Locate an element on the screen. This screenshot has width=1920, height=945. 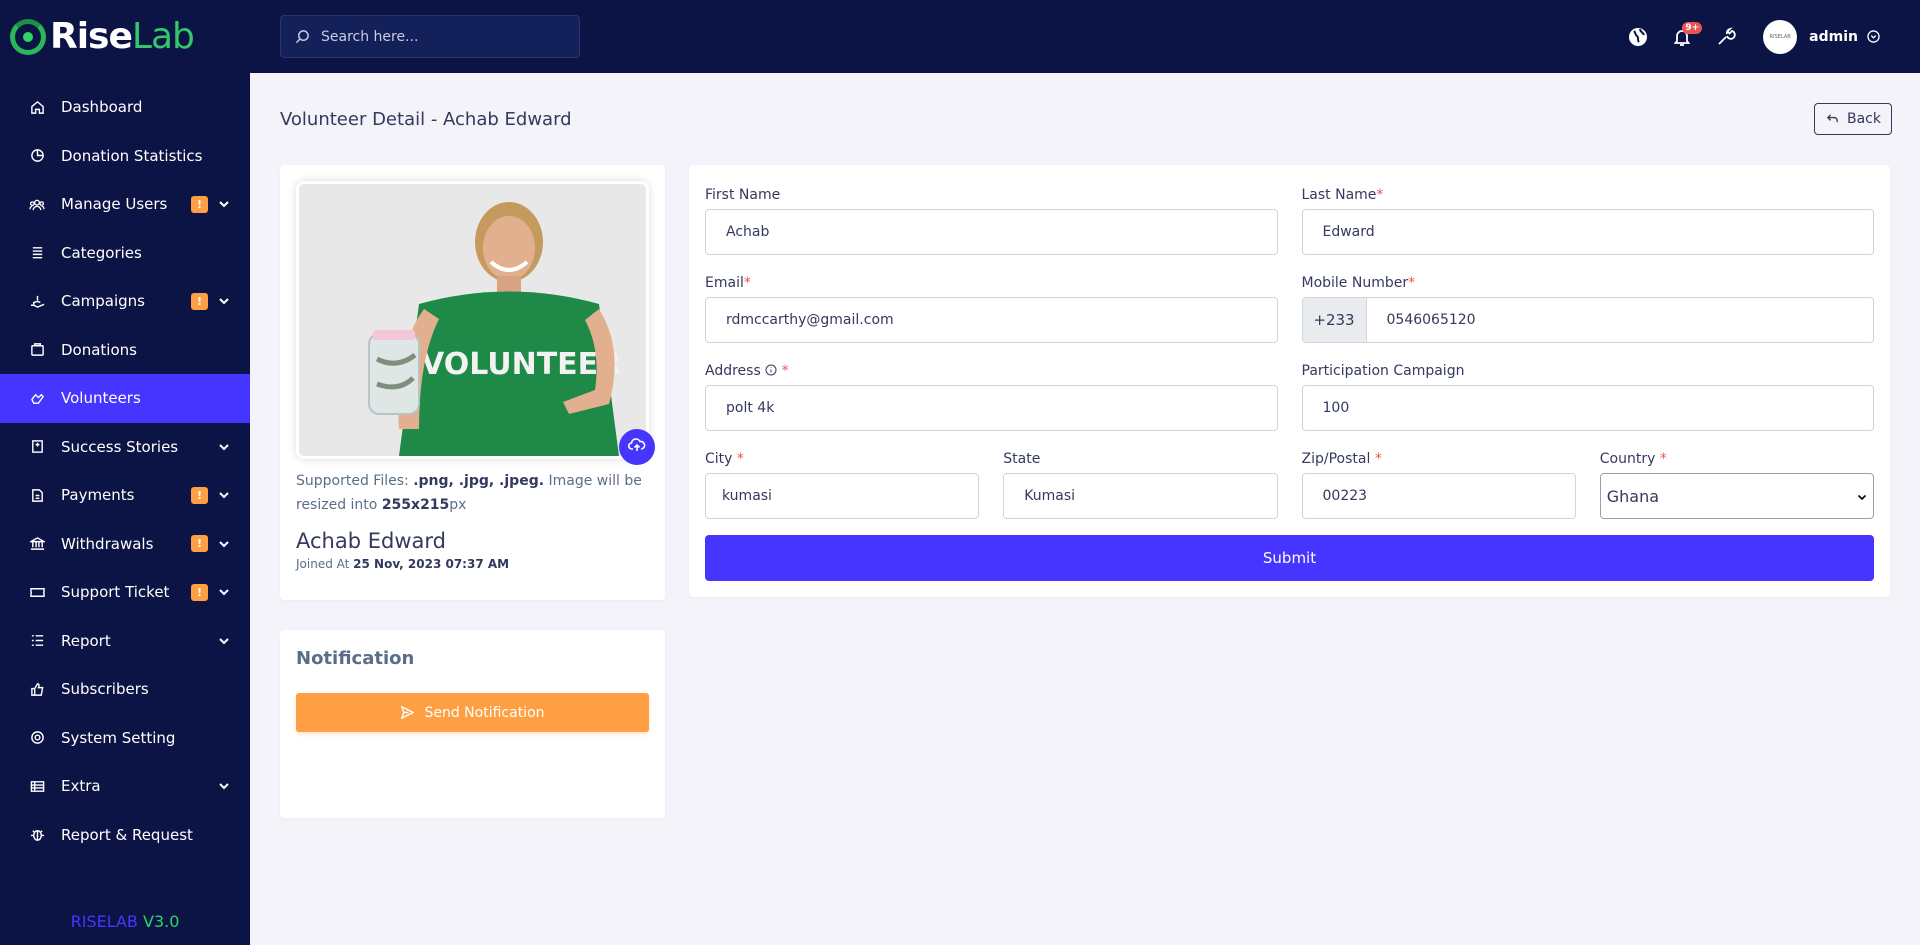
country-field-group: Country * Ghana is located at coordinates (1736, 482).